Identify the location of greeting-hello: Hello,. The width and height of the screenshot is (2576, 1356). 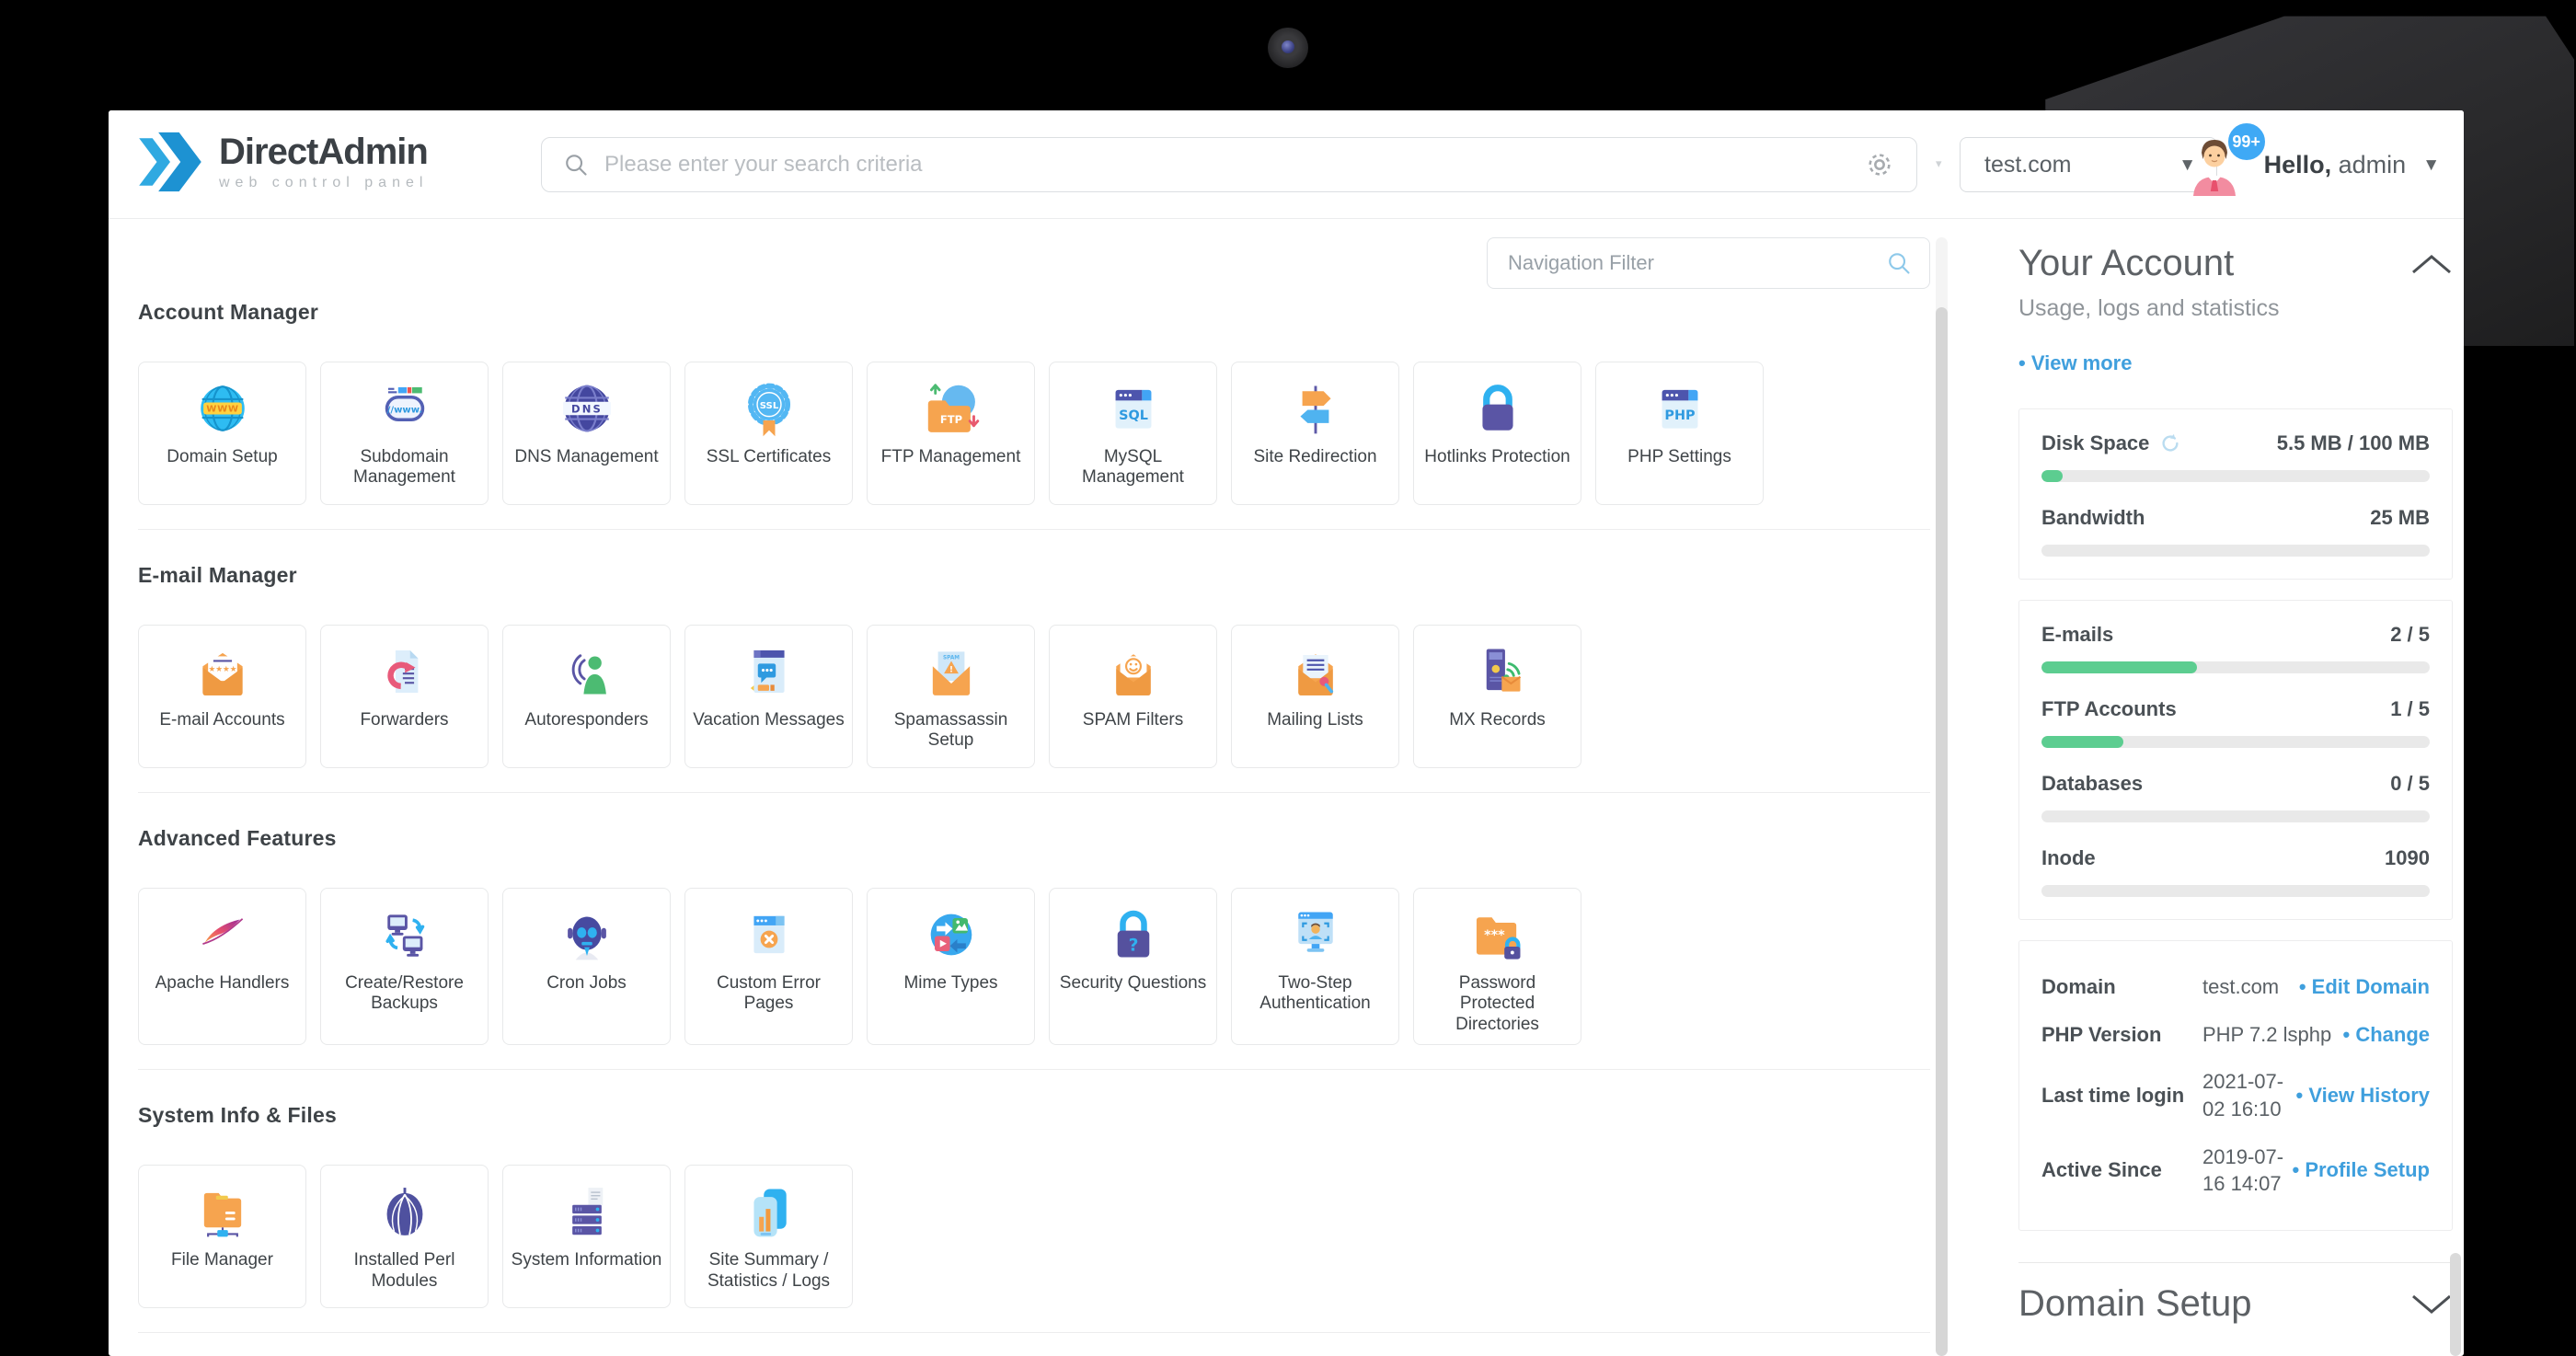
(2297, 164).